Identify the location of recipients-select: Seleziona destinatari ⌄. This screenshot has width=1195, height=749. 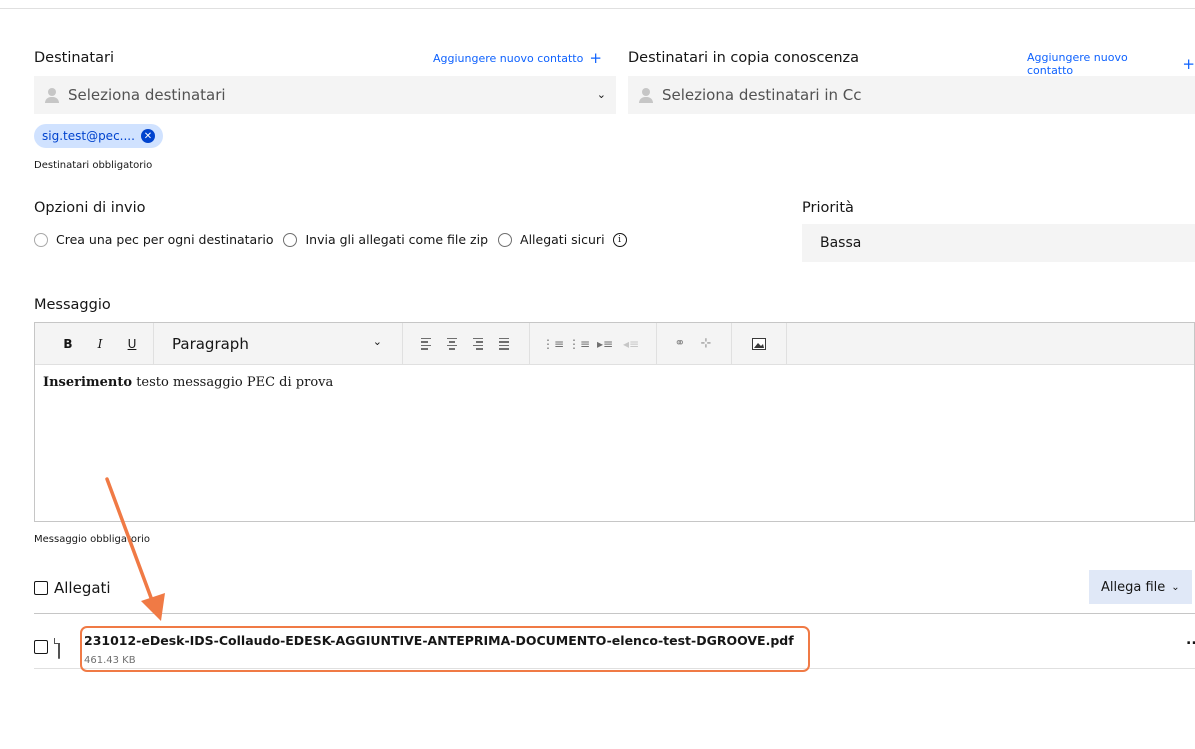
(325, 95).